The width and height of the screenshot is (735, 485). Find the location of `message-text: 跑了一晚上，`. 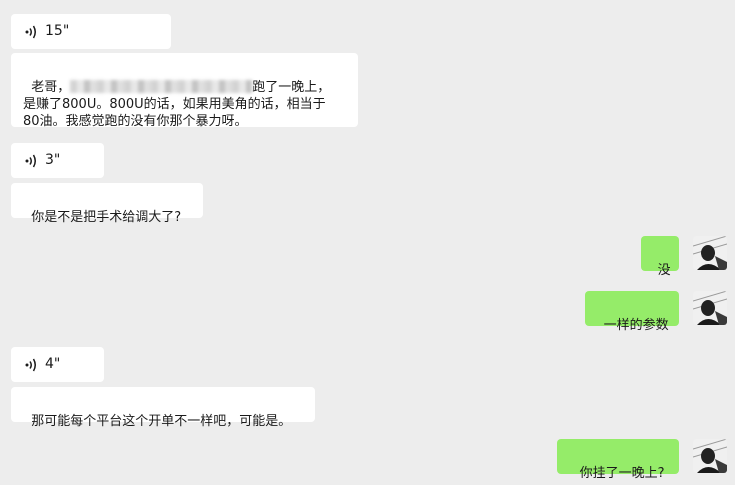

message-text: 跑了一晚上， is located at coordinates (291, 87).